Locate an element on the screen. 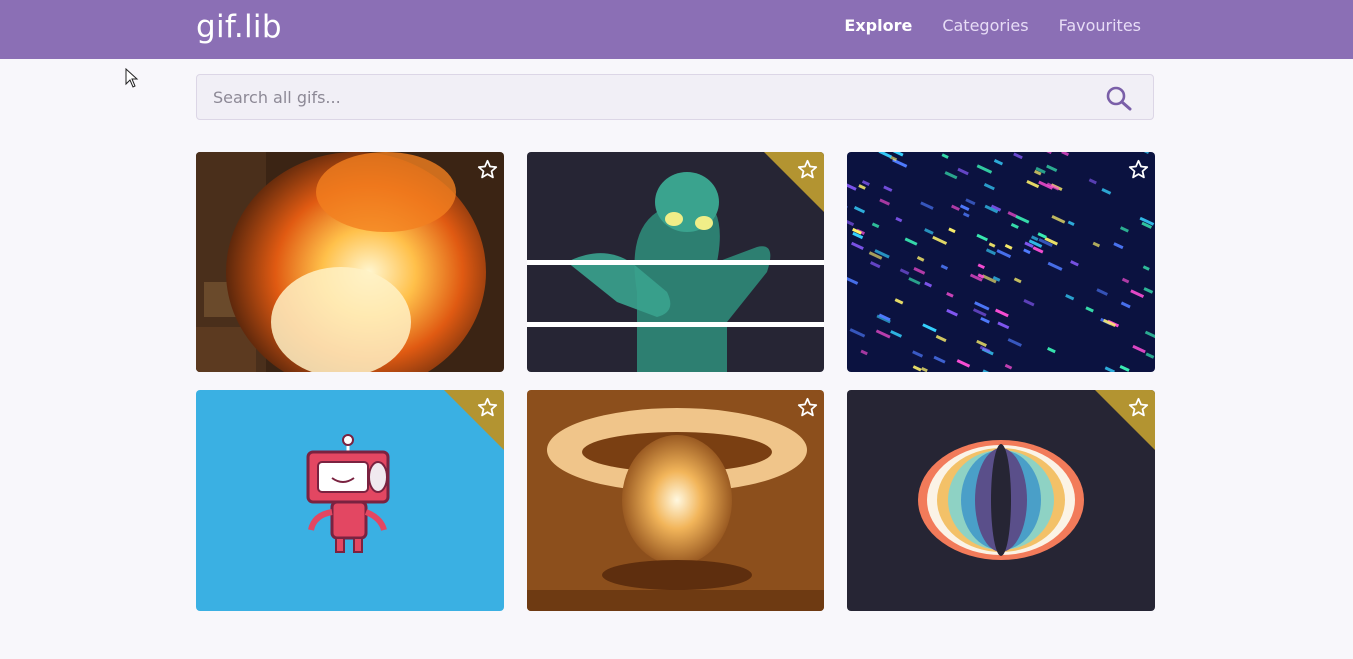 This screenshot has height=659, width=1353. app-logo: gif.lib is located at coordinates (239, 27).